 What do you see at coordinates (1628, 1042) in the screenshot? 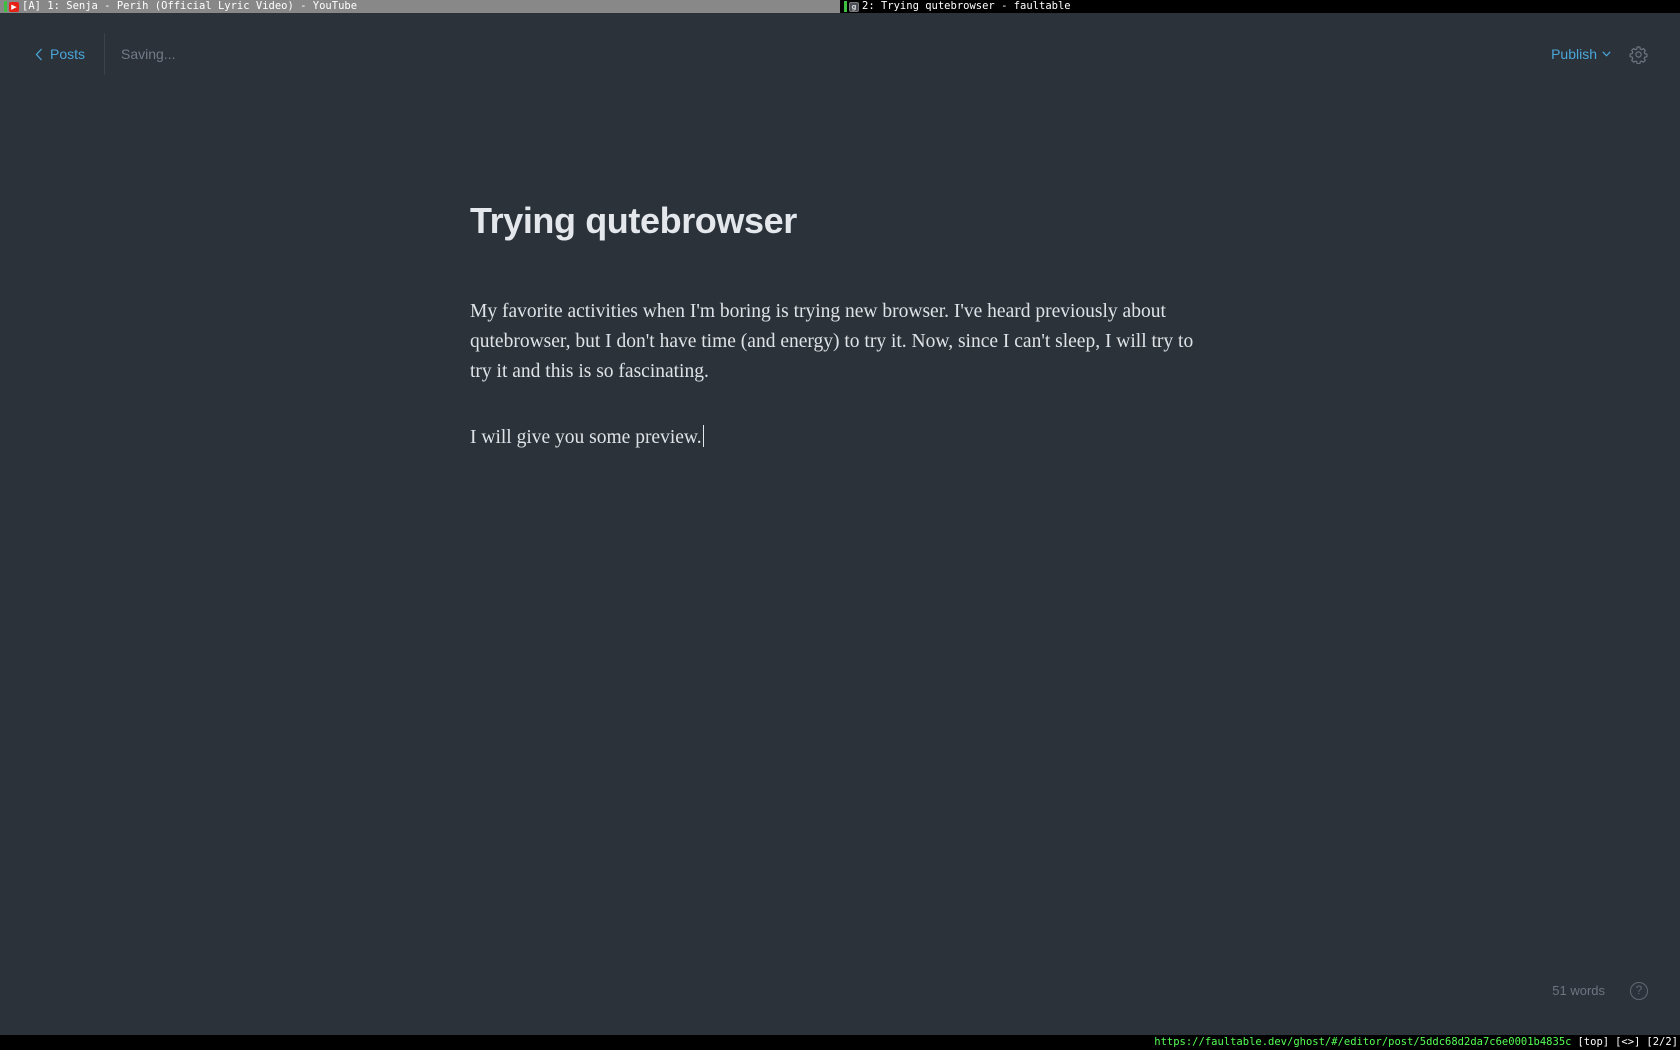
I see `status-history: [<>]` at bounding box center [1628, 1042].